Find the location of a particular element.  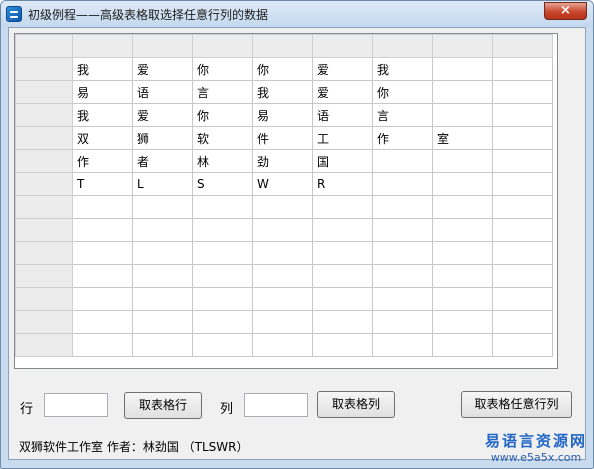

table-cell: W is located at coordinates (282, 184).